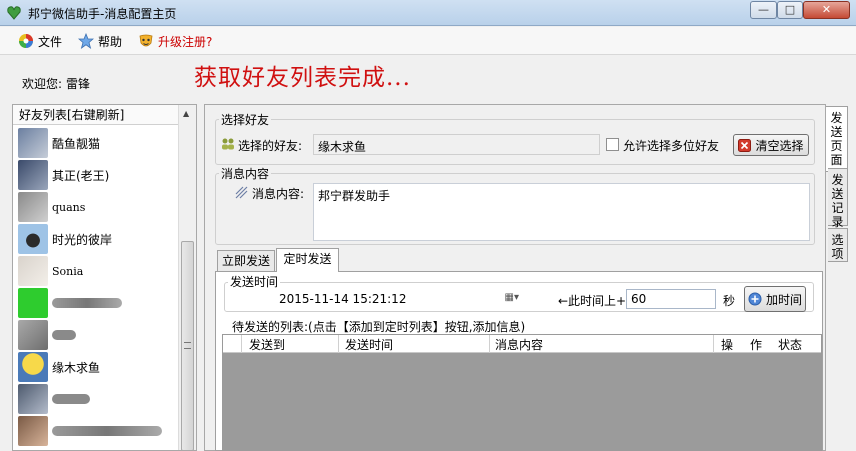 The height and width of the screenshot is (451, 856). I want to click on scroll-up-arrow-icon: ▲, so click(186, 113).